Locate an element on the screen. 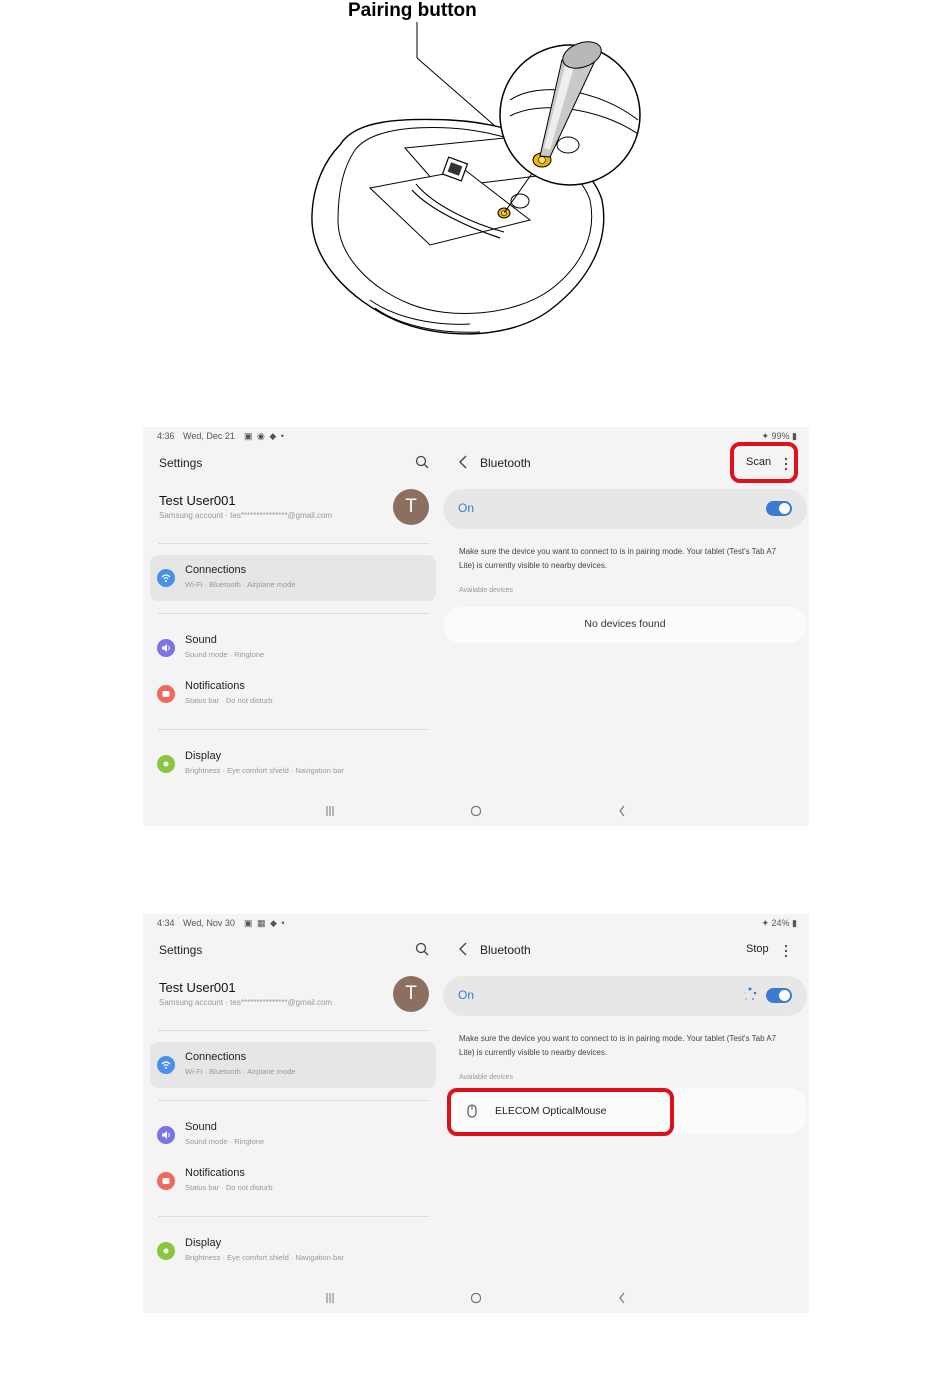 This screenshot has height=1388, width=950. device-list: No devices found is located at coordinates (625, 625).